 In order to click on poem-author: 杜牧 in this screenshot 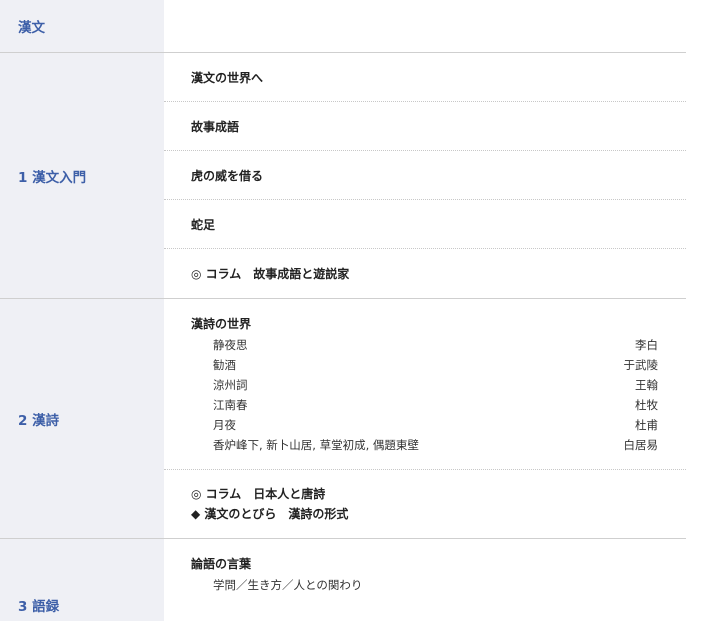, I will do `click(646, 405)`.